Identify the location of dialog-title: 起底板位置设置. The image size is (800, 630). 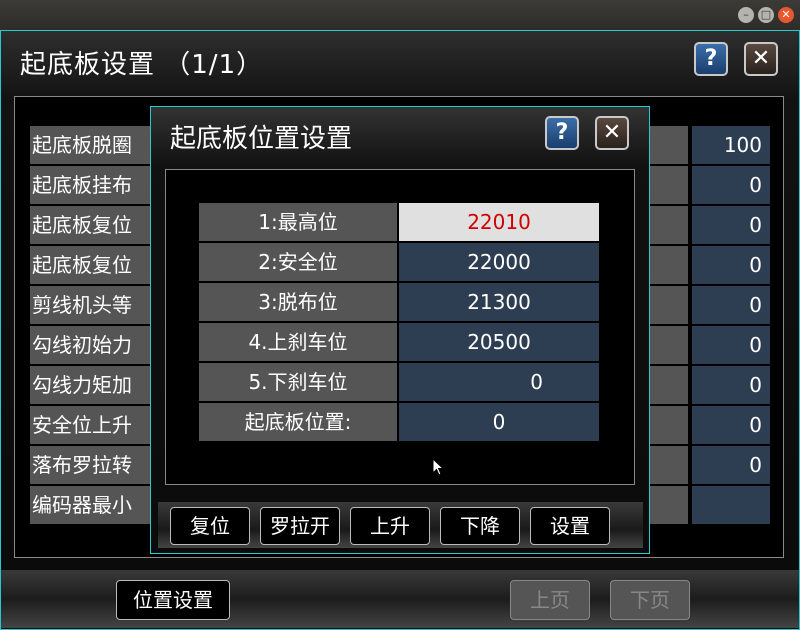
(261, 139).